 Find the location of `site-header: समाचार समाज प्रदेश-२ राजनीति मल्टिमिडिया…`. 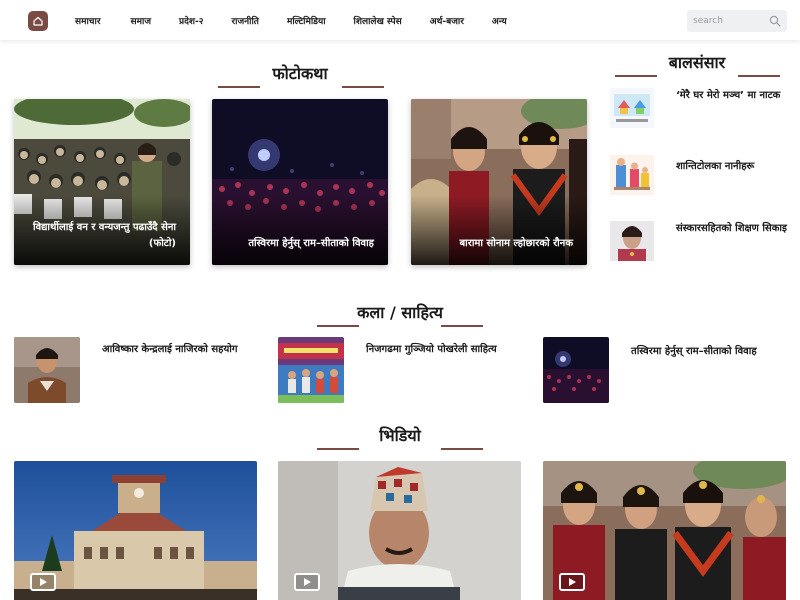

site-header: समाचार समाज प्रदेश-२ राजनीति मल्टिमिडिया… is located at coordinates (400, 20).